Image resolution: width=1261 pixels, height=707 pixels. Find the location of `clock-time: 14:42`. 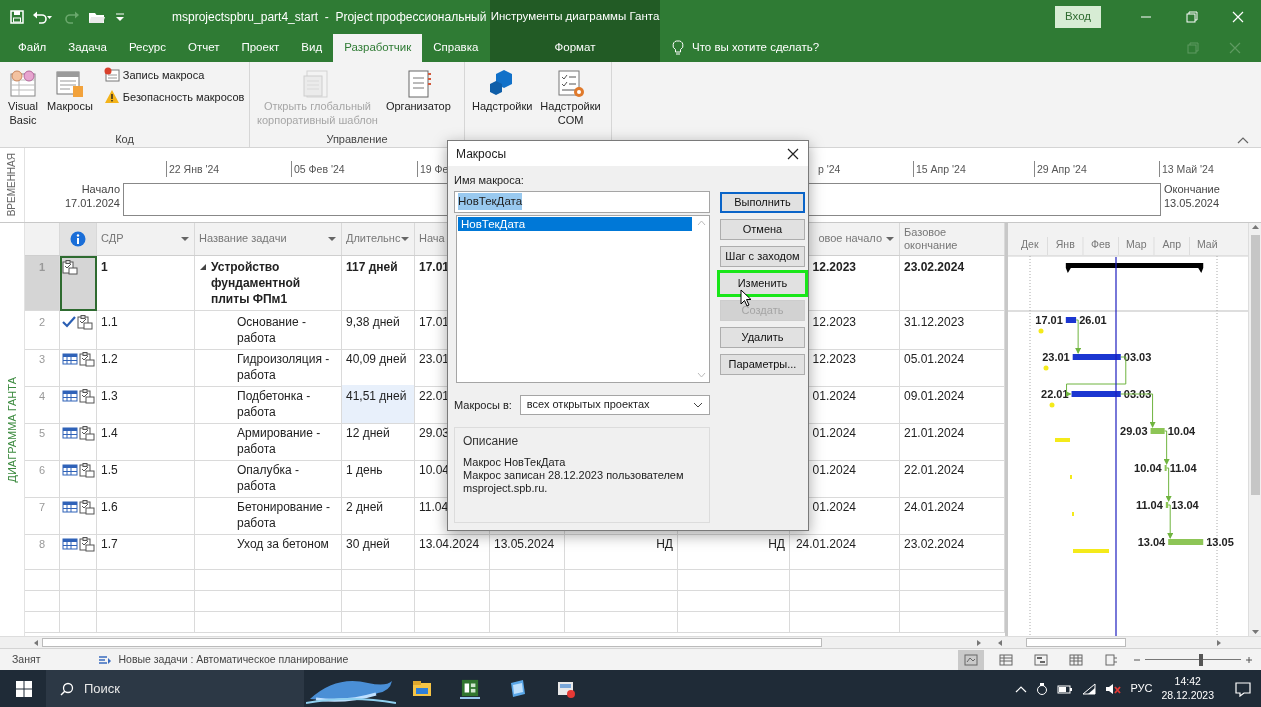

clock-time: 14:42 is located at coordinates (1187, 681).